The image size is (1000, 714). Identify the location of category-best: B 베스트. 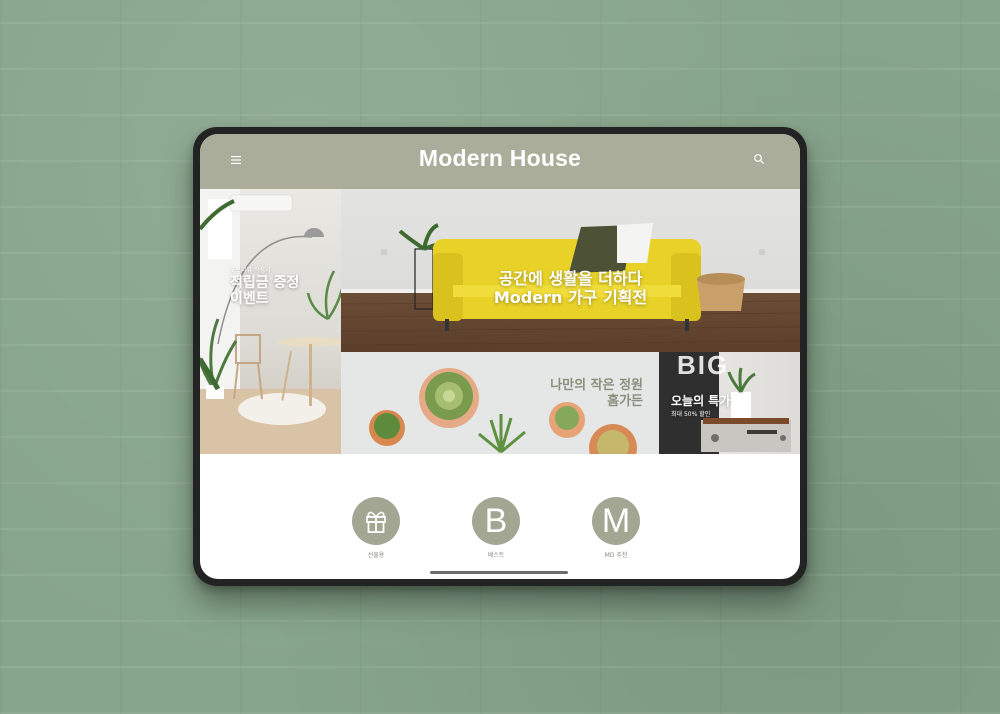
(496, 528).